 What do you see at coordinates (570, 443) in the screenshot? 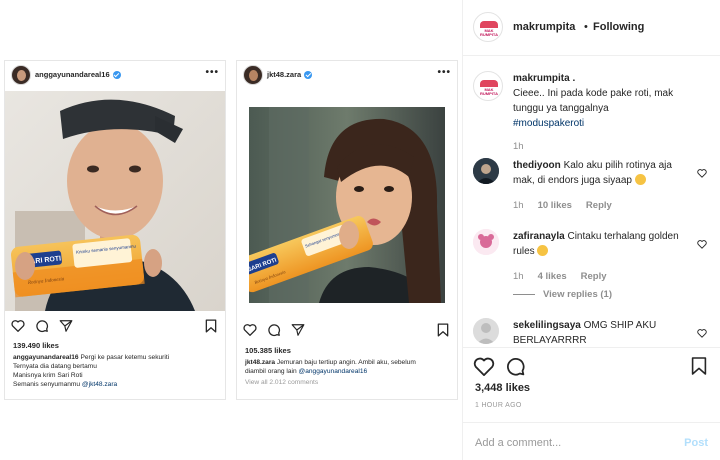
I see `add-comment-input` at bounding box center [570, 443].